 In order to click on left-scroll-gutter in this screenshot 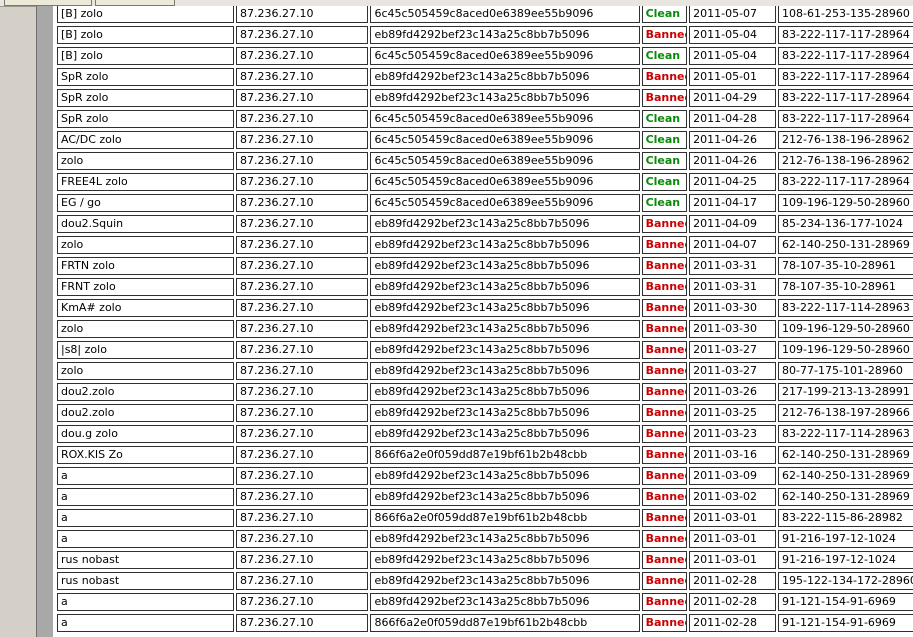, I will do `click(45, 321)`.